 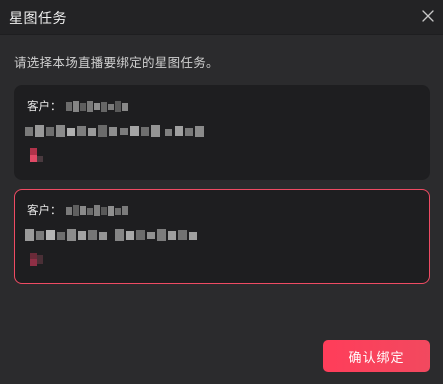 What do you see at coordinates (38, 19) in the screenshot?
I see `dialog-title: 星图任务` at bounding box center [38, 19].